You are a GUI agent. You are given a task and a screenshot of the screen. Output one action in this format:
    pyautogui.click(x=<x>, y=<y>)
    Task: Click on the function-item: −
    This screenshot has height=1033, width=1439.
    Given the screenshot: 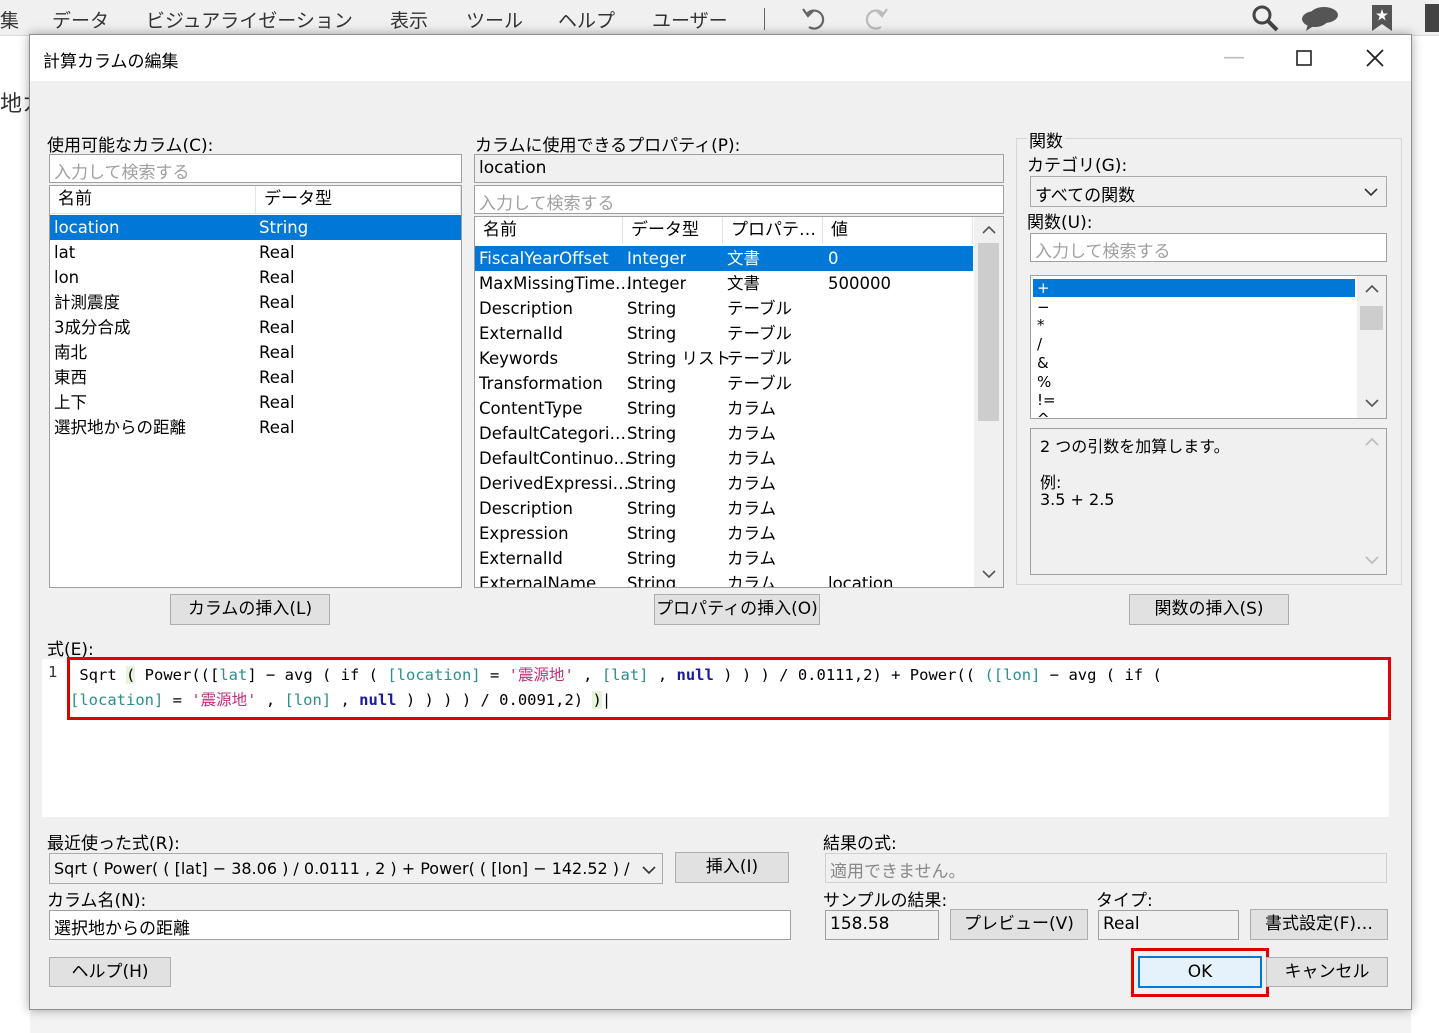 What is the action you would take?
    pyautogui.click(x=1194, y=307)
    